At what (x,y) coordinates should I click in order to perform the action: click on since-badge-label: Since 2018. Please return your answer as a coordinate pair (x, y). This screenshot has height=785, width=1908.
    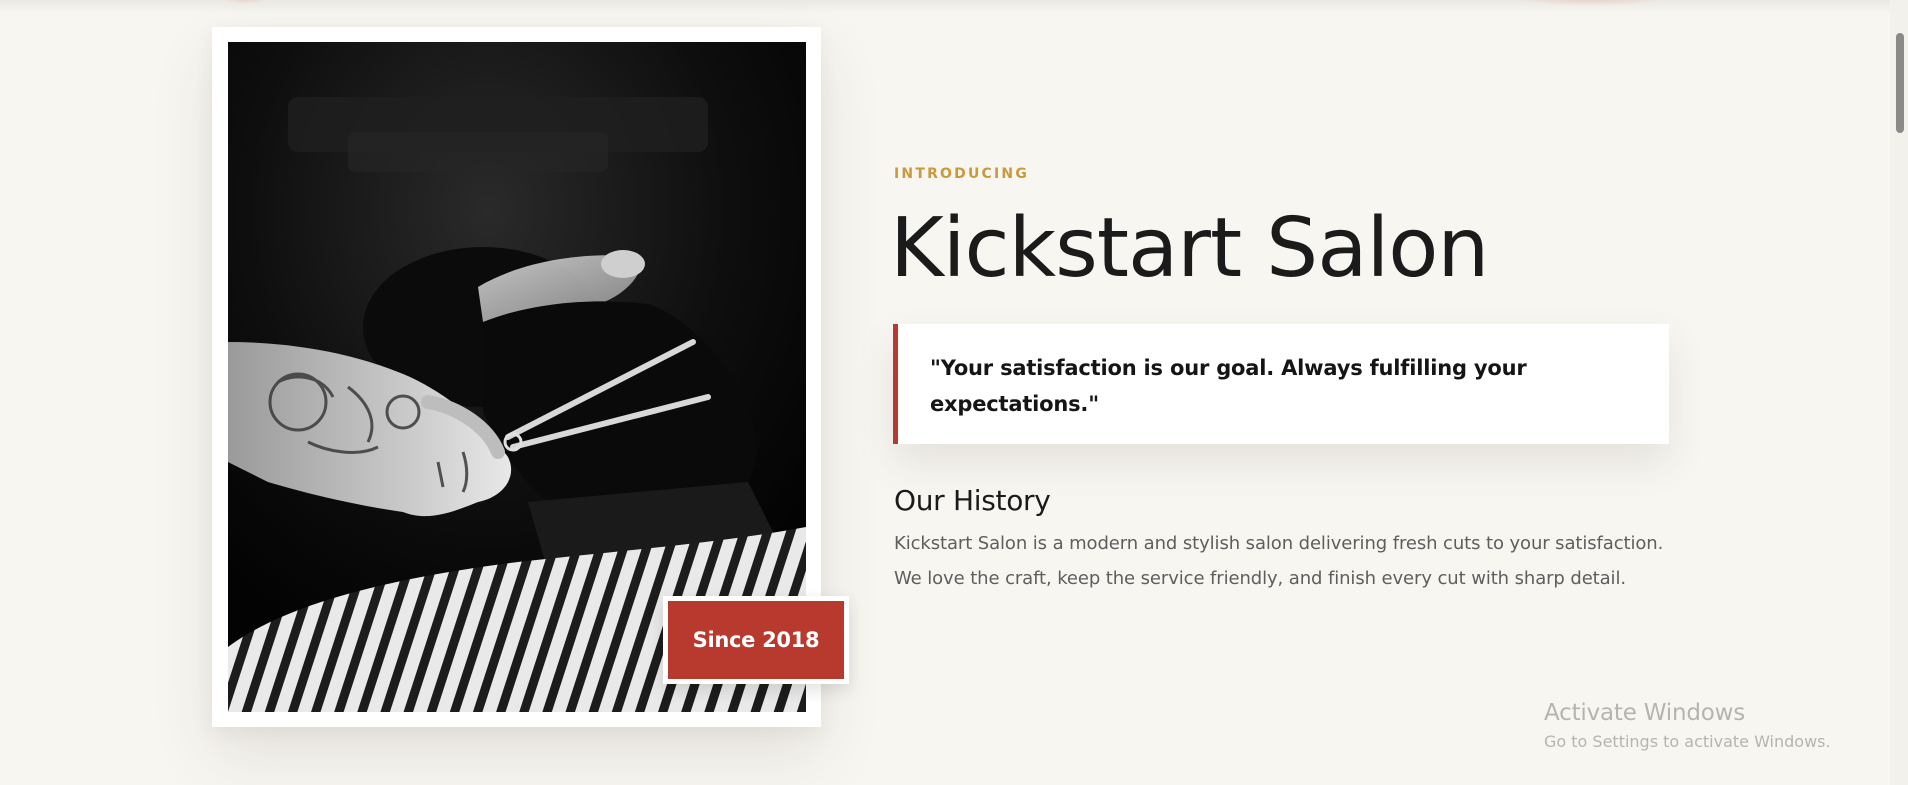
    Looking at the image, I should click on (756, 640).